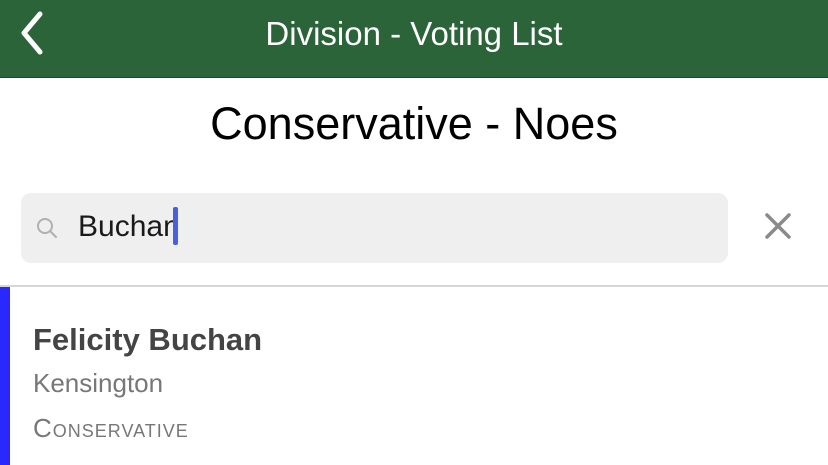 This screenshot has height=465, width=828. Describe the element at coordinates (129, 227) in the screenshot. I see `search-input-value: Buchan` at that location.